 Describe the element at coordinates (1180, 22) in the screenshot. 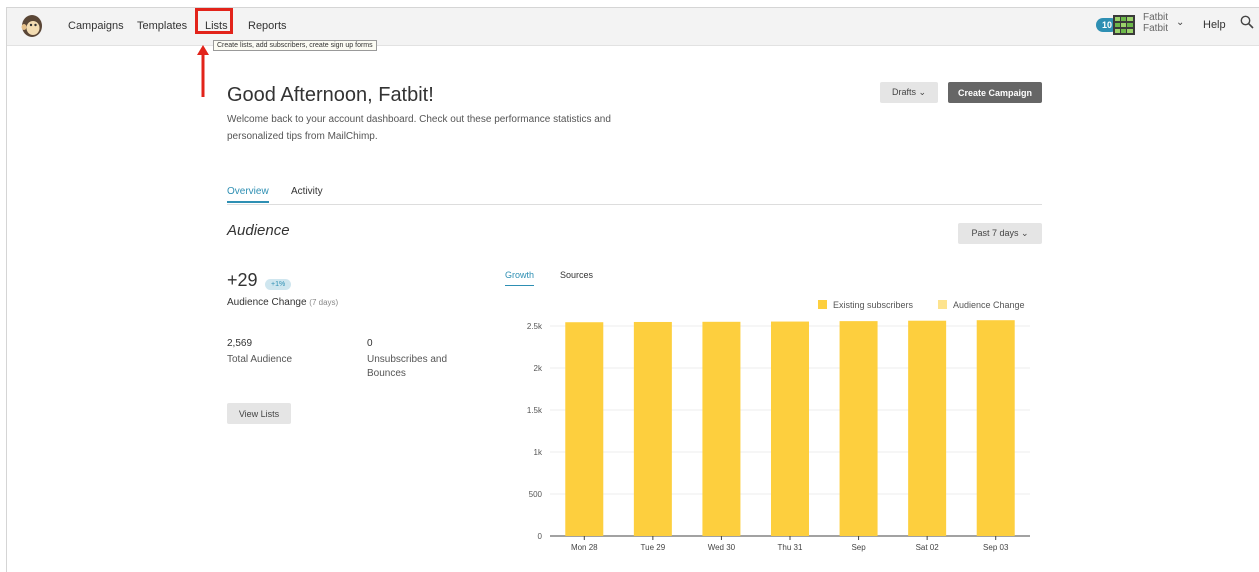

I see `chevron-down-icon: ⌄` at that location.